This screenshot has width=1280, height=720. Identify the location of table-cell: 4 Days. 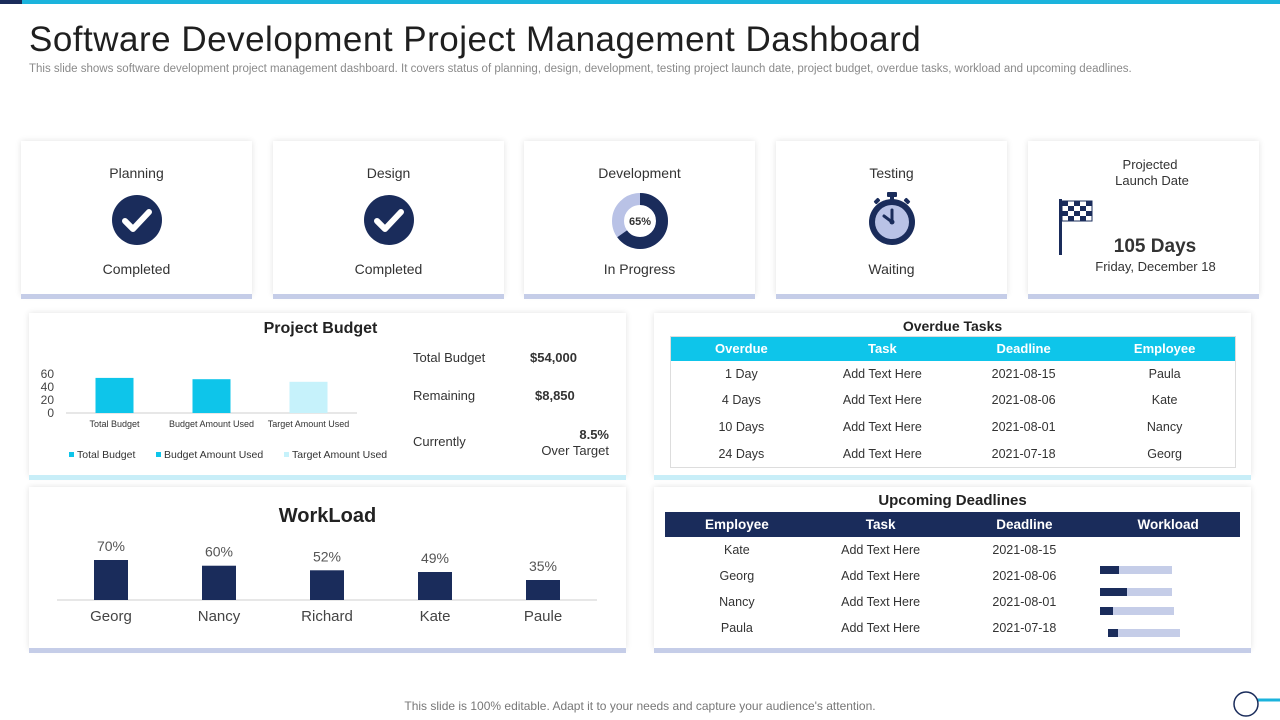
(741, 400).